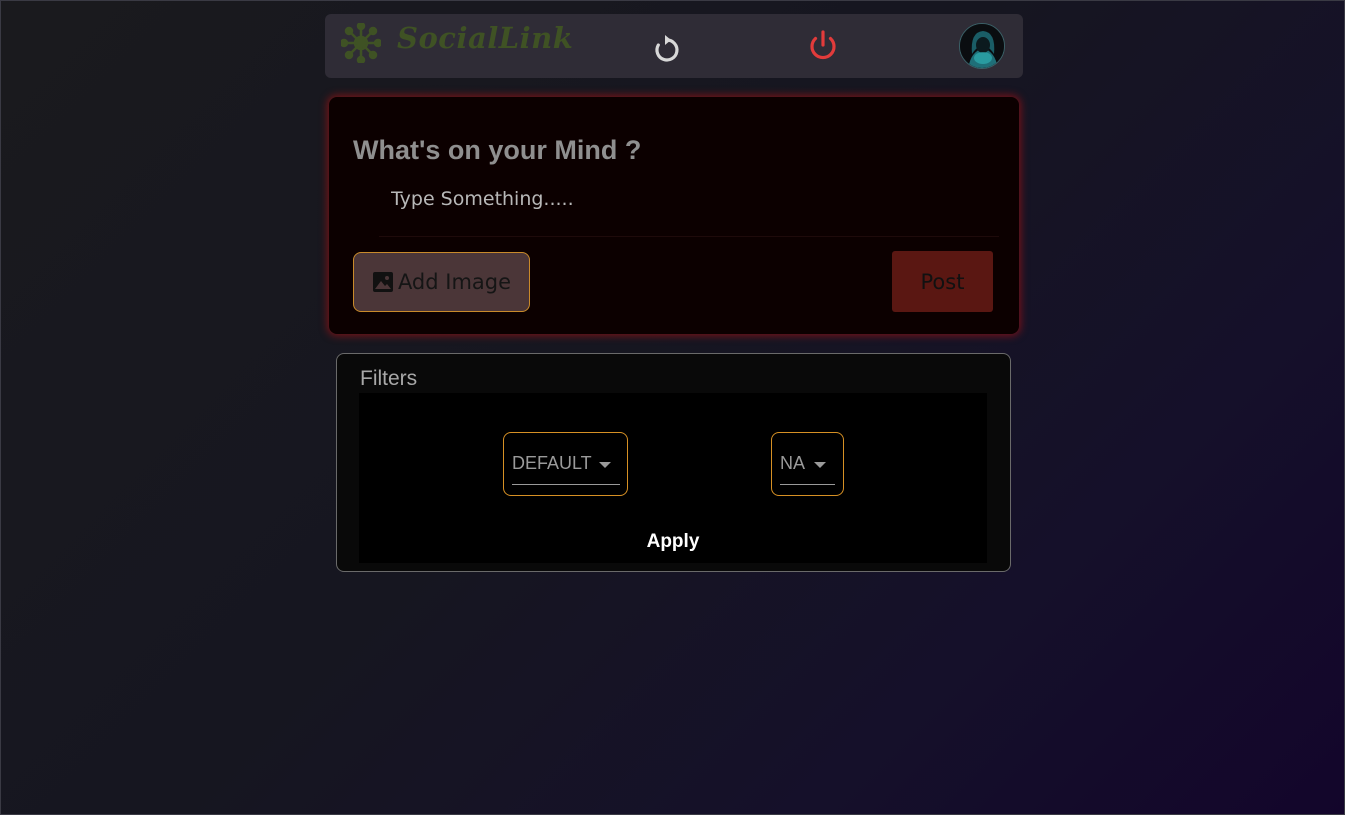 The width and height of the screenshot is (1345, 815). I want to click on category-select: NA, so click(807, 464).